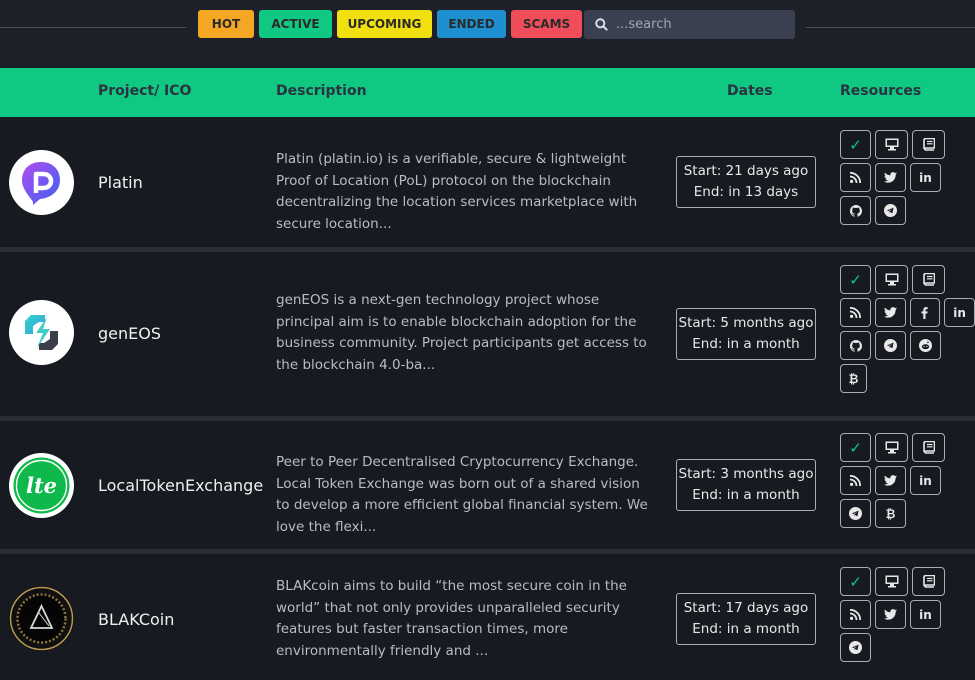 The image size is (975, 680). What do you see at coordinates (180, 485) in the screenshot?
I see `project-name: LocalTokenExchange` at bounding box center [180, 485].